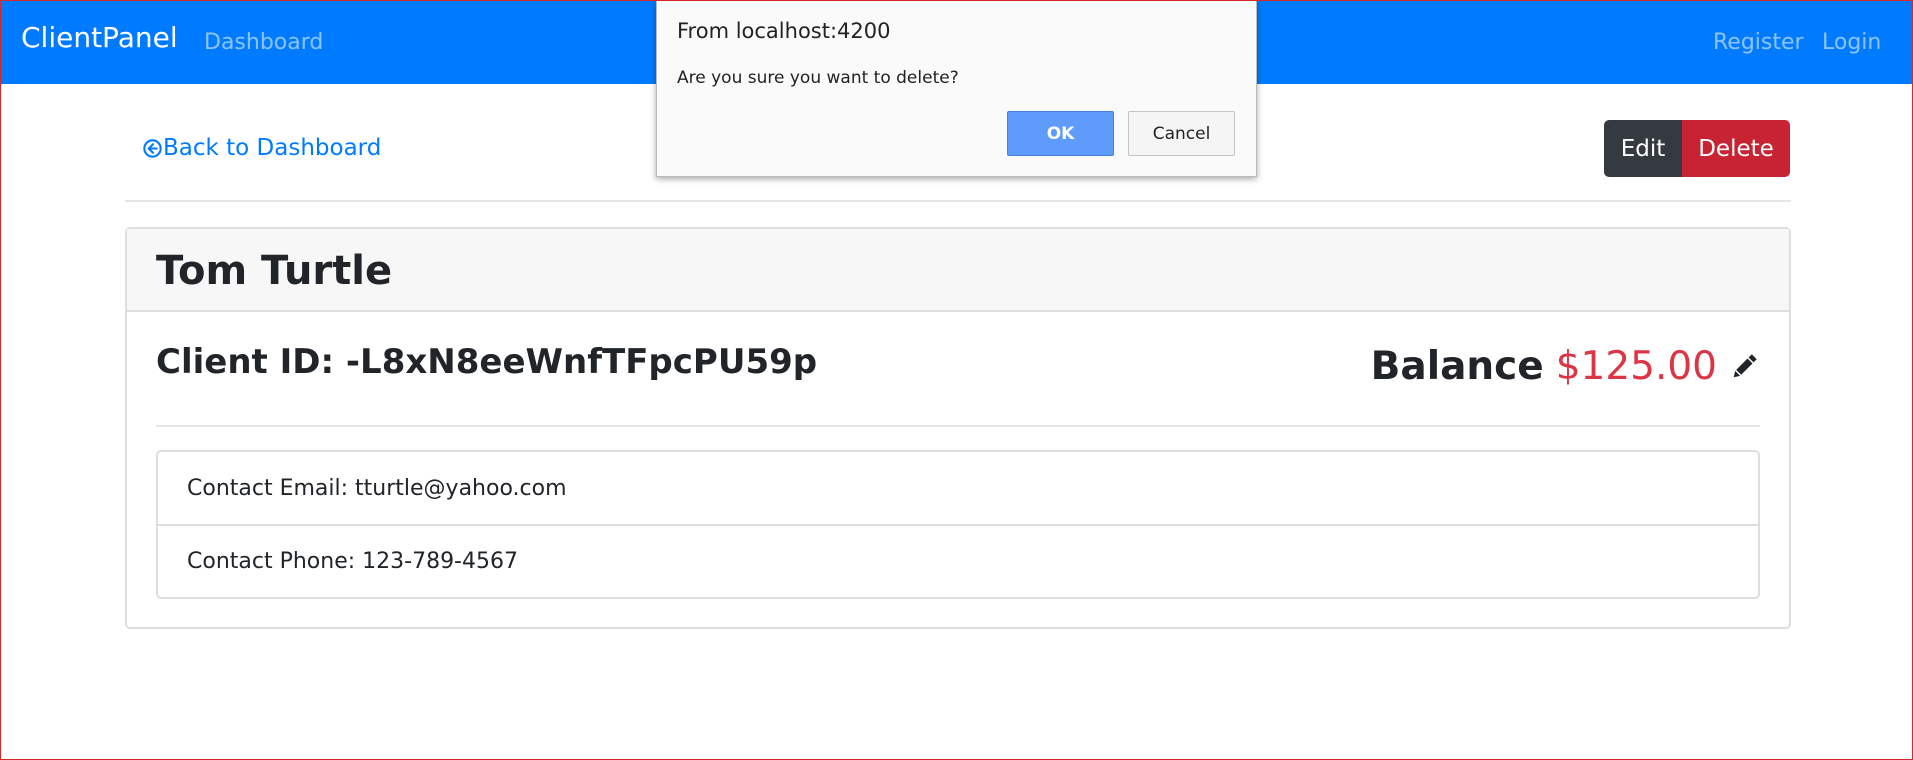 The height and width of the screenshot is (760, 1913). Describe the element at coordinates (1636, 366) in the screenshot. I see `balance-amount: $125.00` at that location.